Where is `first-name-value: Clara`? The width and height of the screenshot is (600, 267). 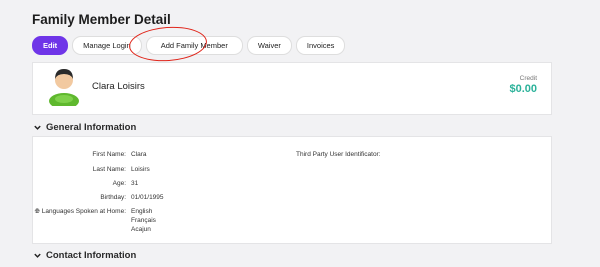
first-name-value: Clara is located at coordinates (139, 154).